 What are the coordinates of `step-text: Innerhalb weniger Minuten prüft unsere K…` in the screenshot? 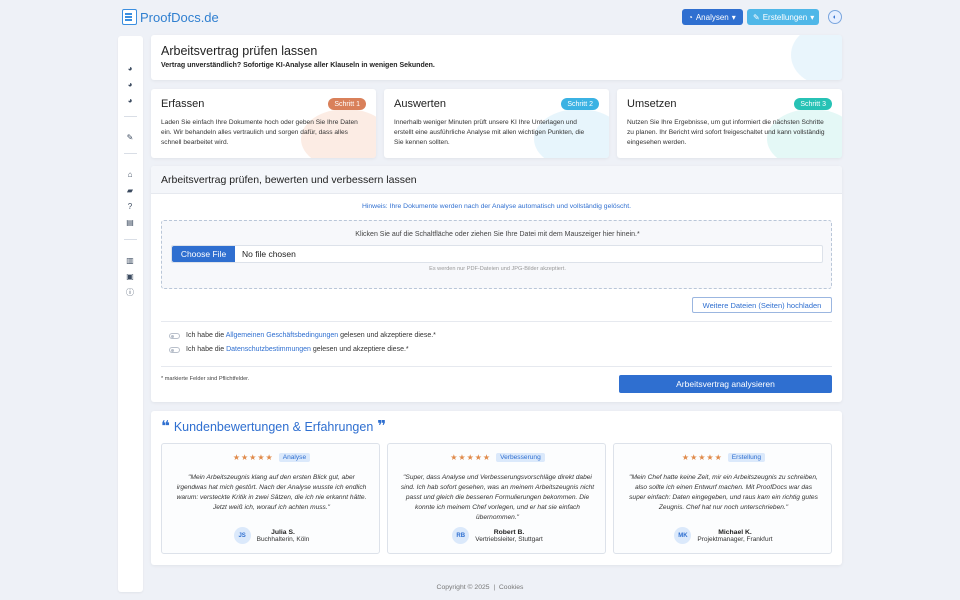 It's located at (489, 133).